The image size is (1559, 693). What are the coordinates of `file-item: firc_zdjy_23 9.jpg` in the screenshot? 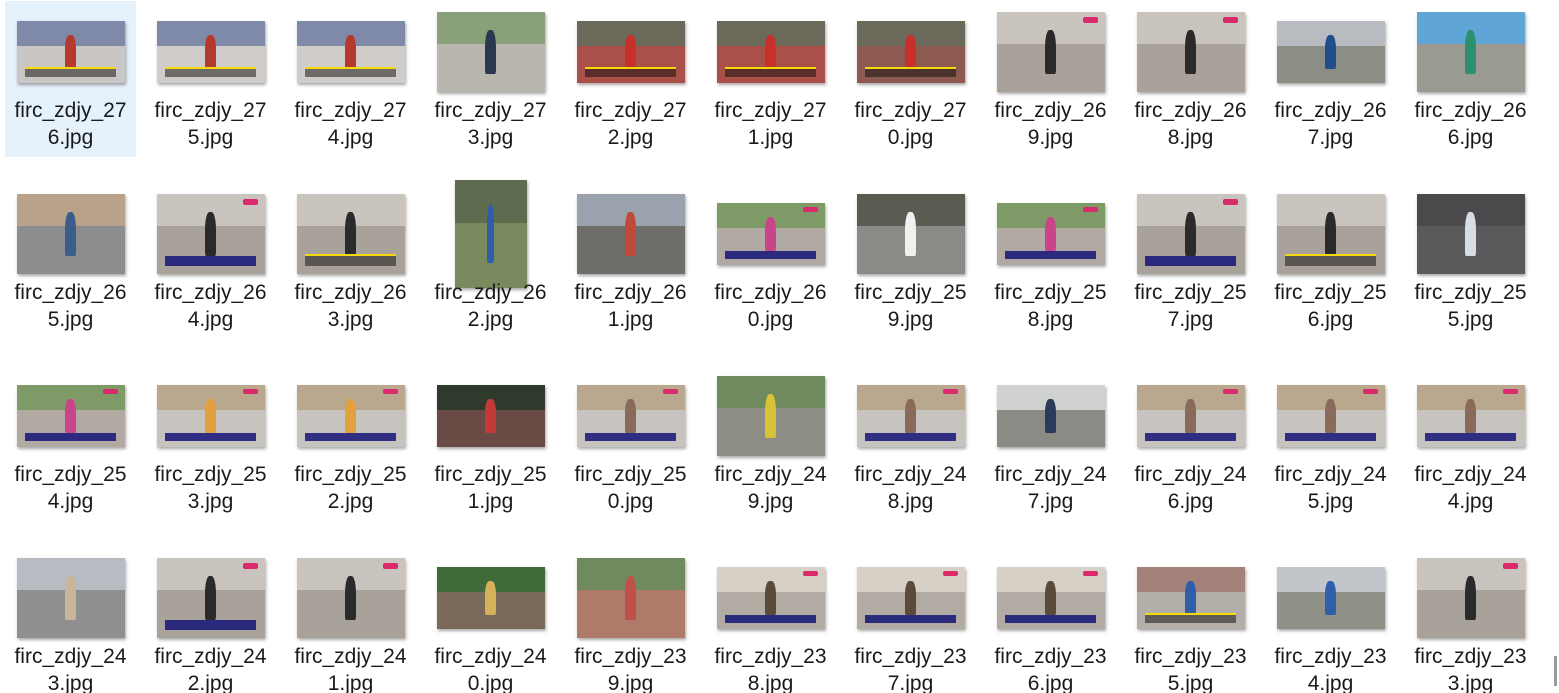 It's located at (630, 620).